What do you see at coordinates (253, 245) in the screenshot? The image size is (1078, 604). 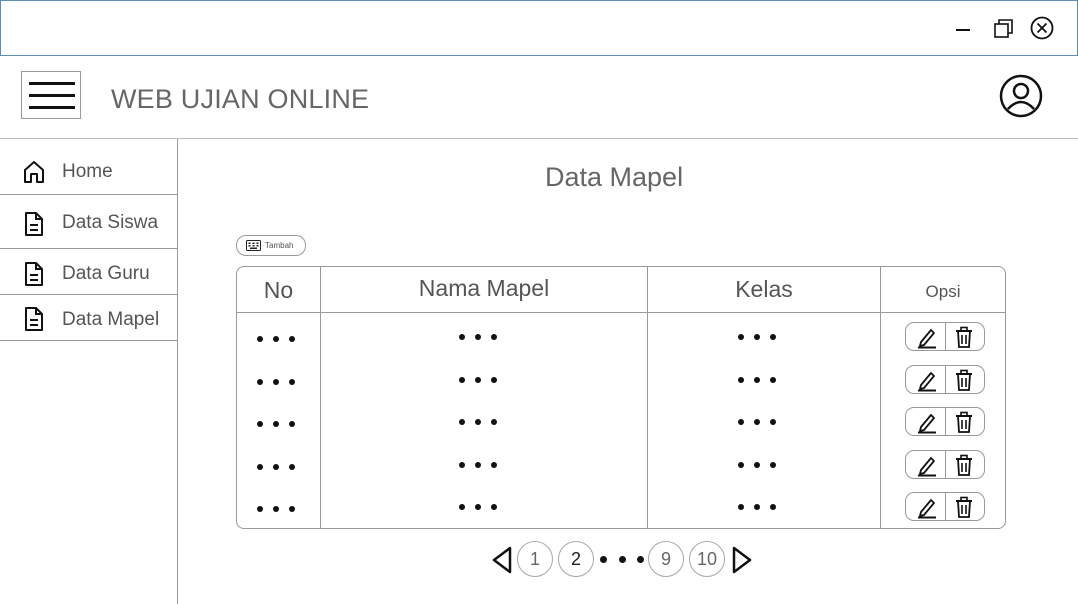 I see `keyboard-icon` at bounding box center [253, 245].